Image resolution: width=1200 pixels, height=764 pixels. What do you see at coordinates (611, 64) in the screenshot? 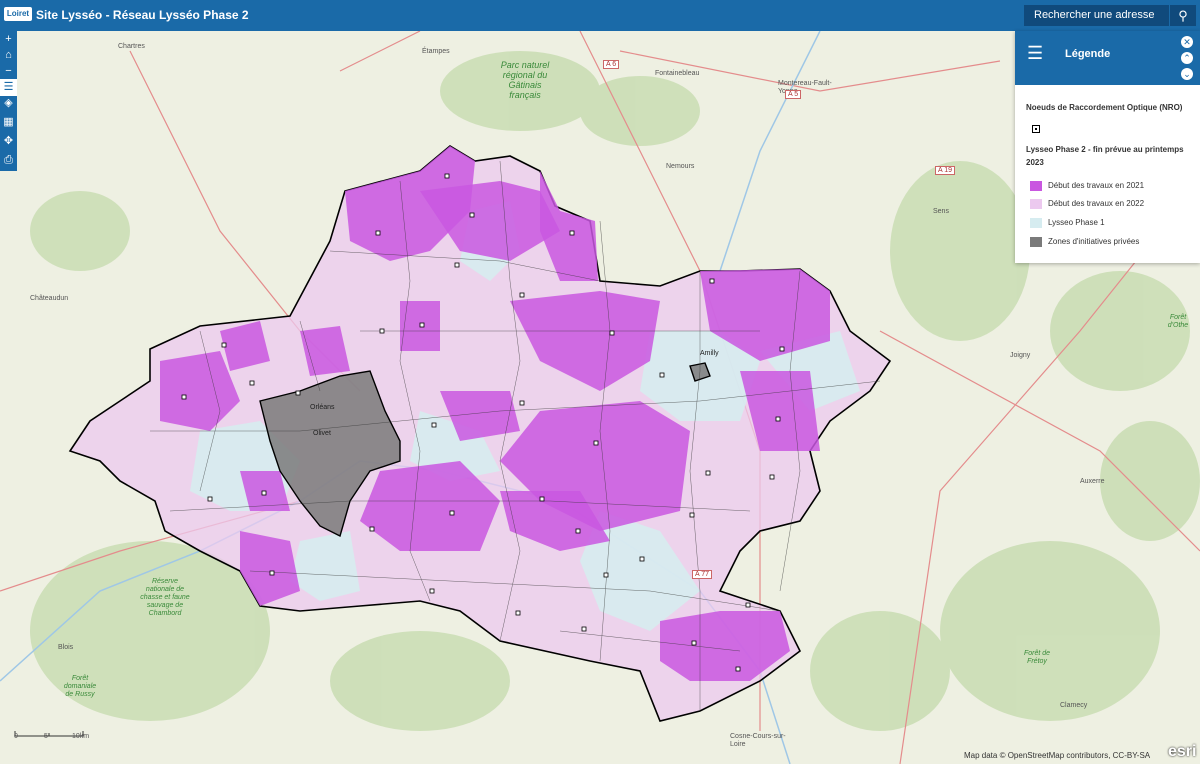
I see `road-label: A 6` at bounding box center [611, 64].